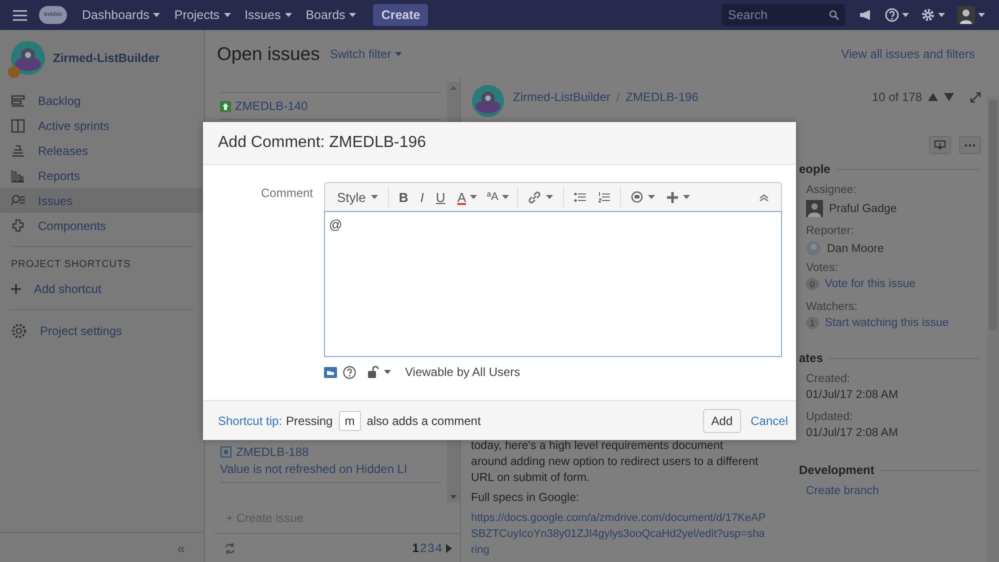 The height and width of the screenshot is (562, 999). I want to click on sidebar-item: Releases, so click(102, 150).